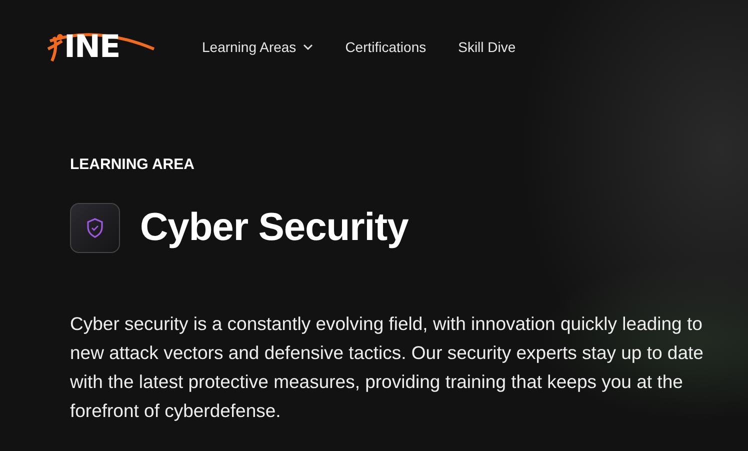  Describe the element at coordinates (258, 47) in the screenshot. I see `nav-link: Learning Areas` at that location.